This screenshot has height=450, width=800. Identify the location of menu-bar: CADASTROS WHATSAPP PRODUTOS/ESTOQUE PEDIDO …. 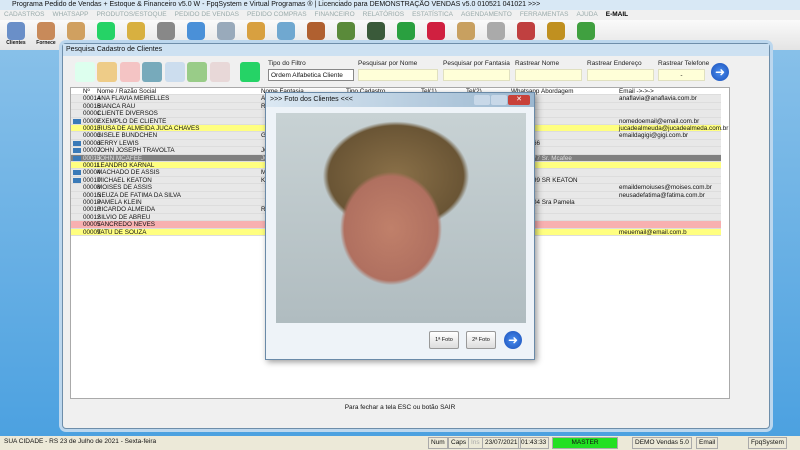
(400, 15).